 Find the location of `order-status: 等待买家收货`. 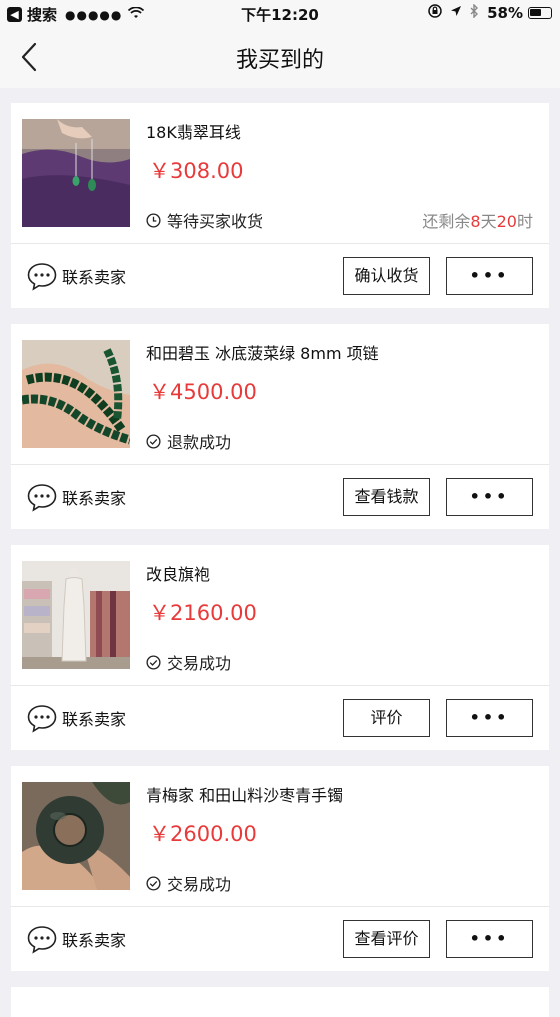

order-status: 等待买家收货 is located at coordinates (204, 220).